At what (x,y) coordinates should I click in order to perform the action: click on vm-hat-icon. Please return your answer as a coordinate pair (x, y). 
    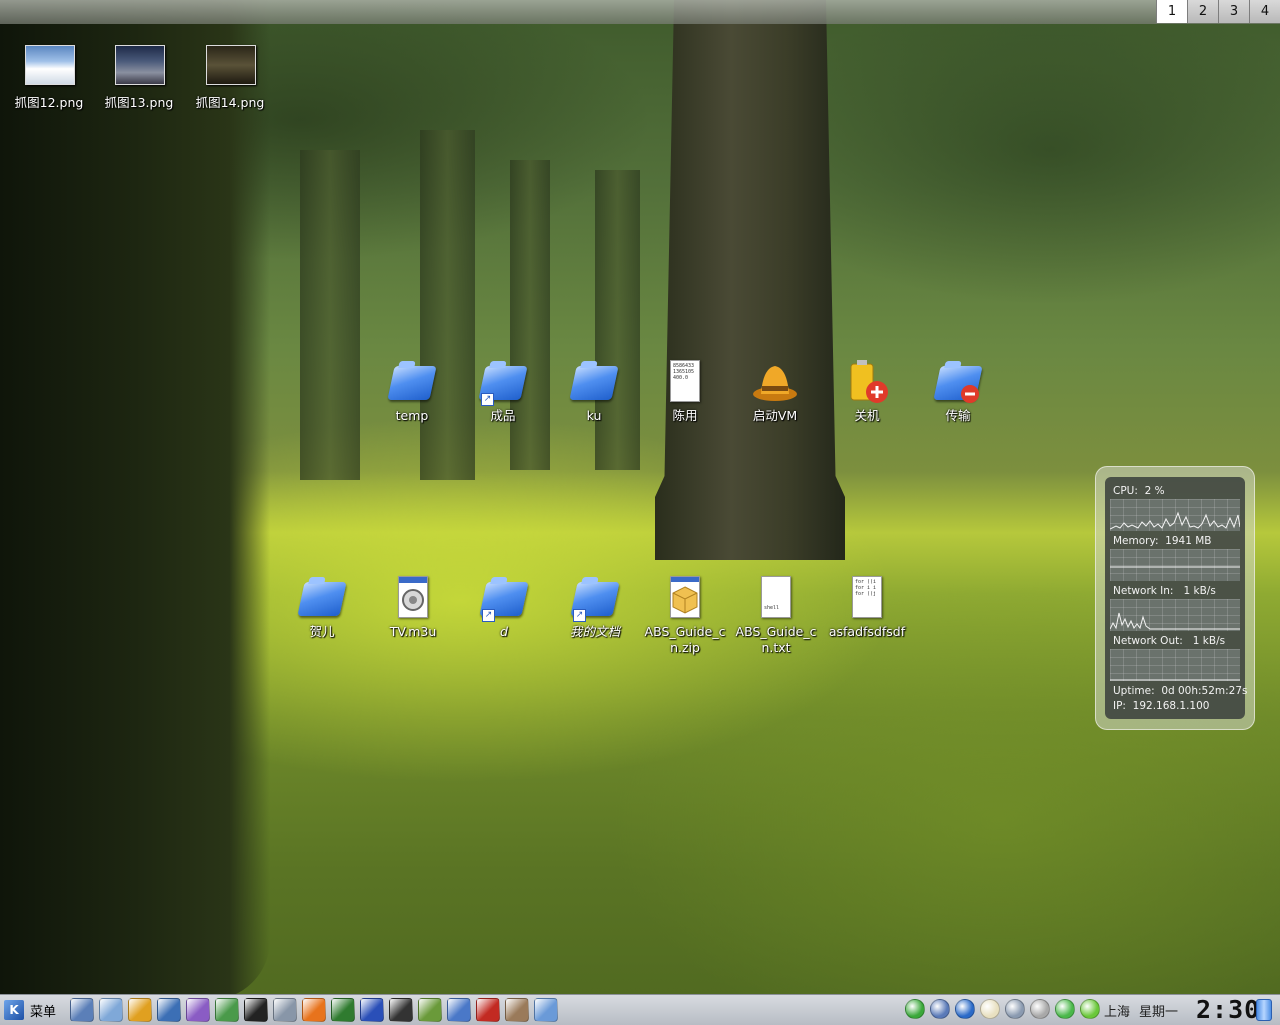
    Looking at the image, I should click on (140, 1010).